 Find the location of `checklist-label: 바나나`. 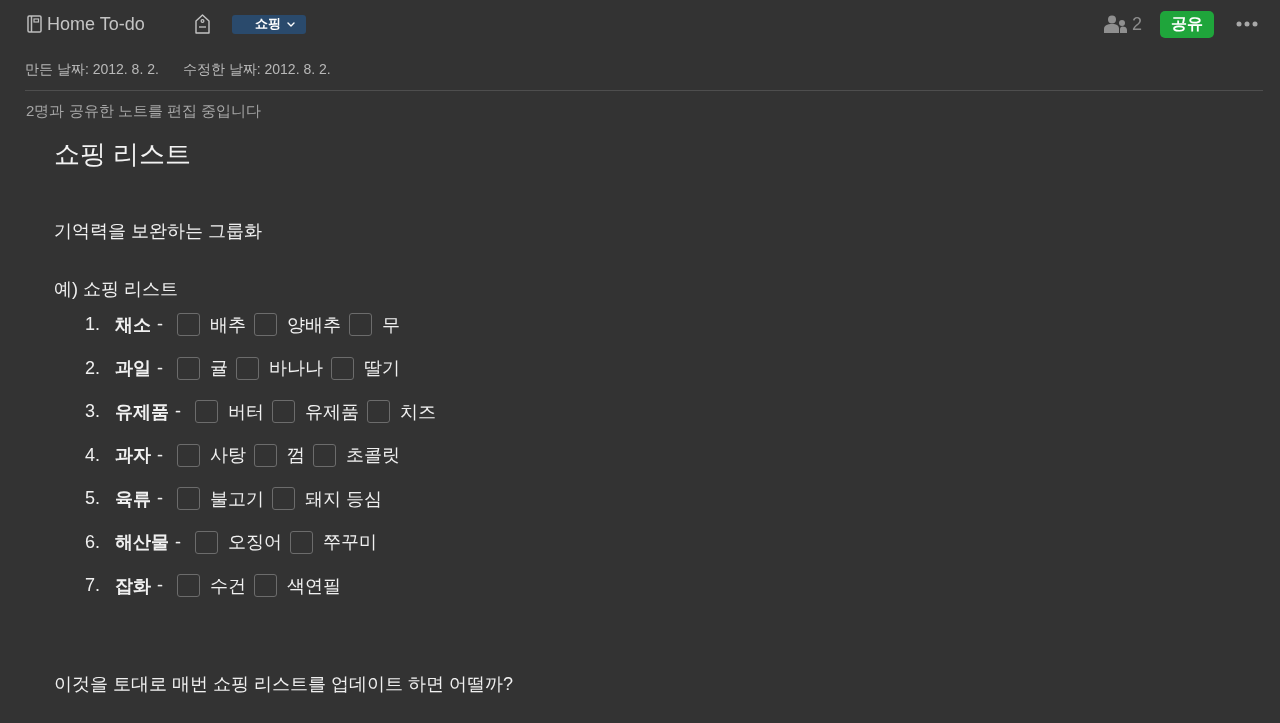

checklist-label: 바나나 is located at coordinates (296, 369).